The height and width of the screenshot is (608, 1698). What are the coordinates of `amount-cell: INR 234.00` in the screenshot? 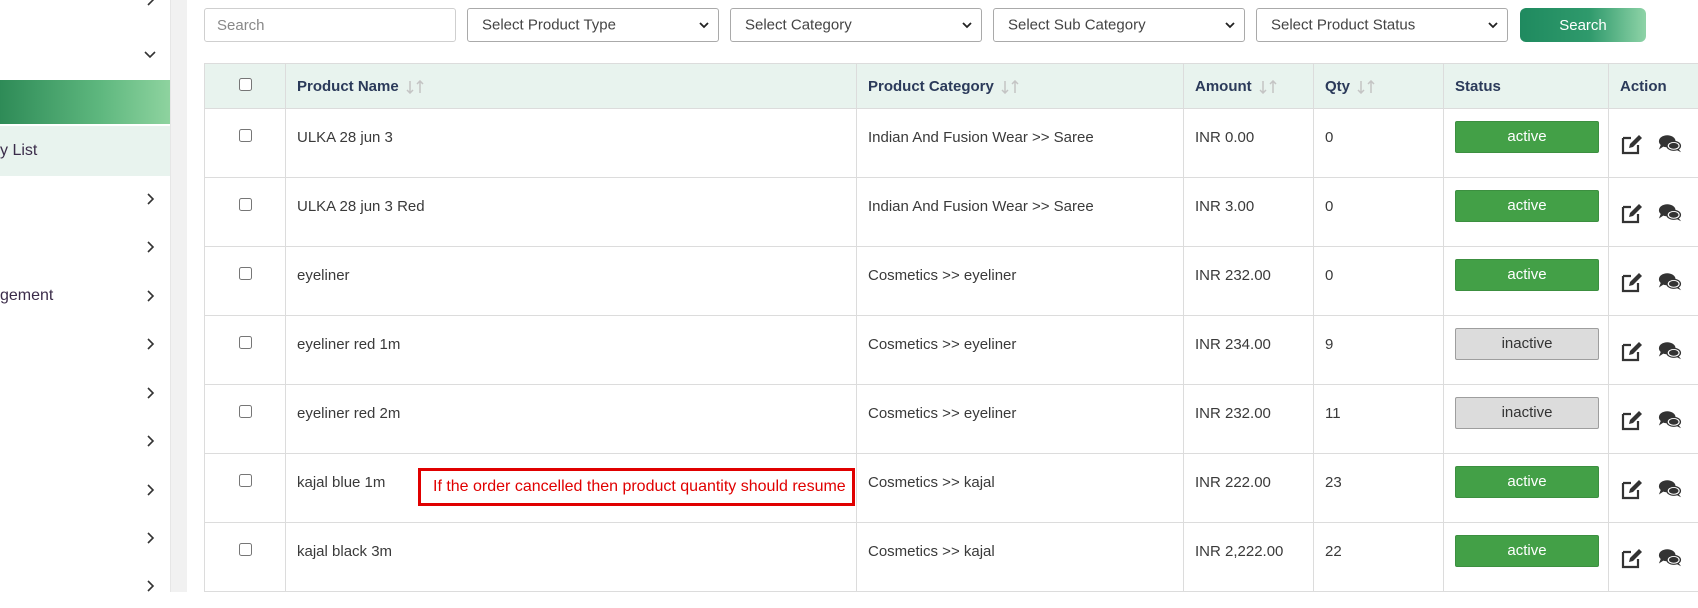 It's located at (1249, 350).